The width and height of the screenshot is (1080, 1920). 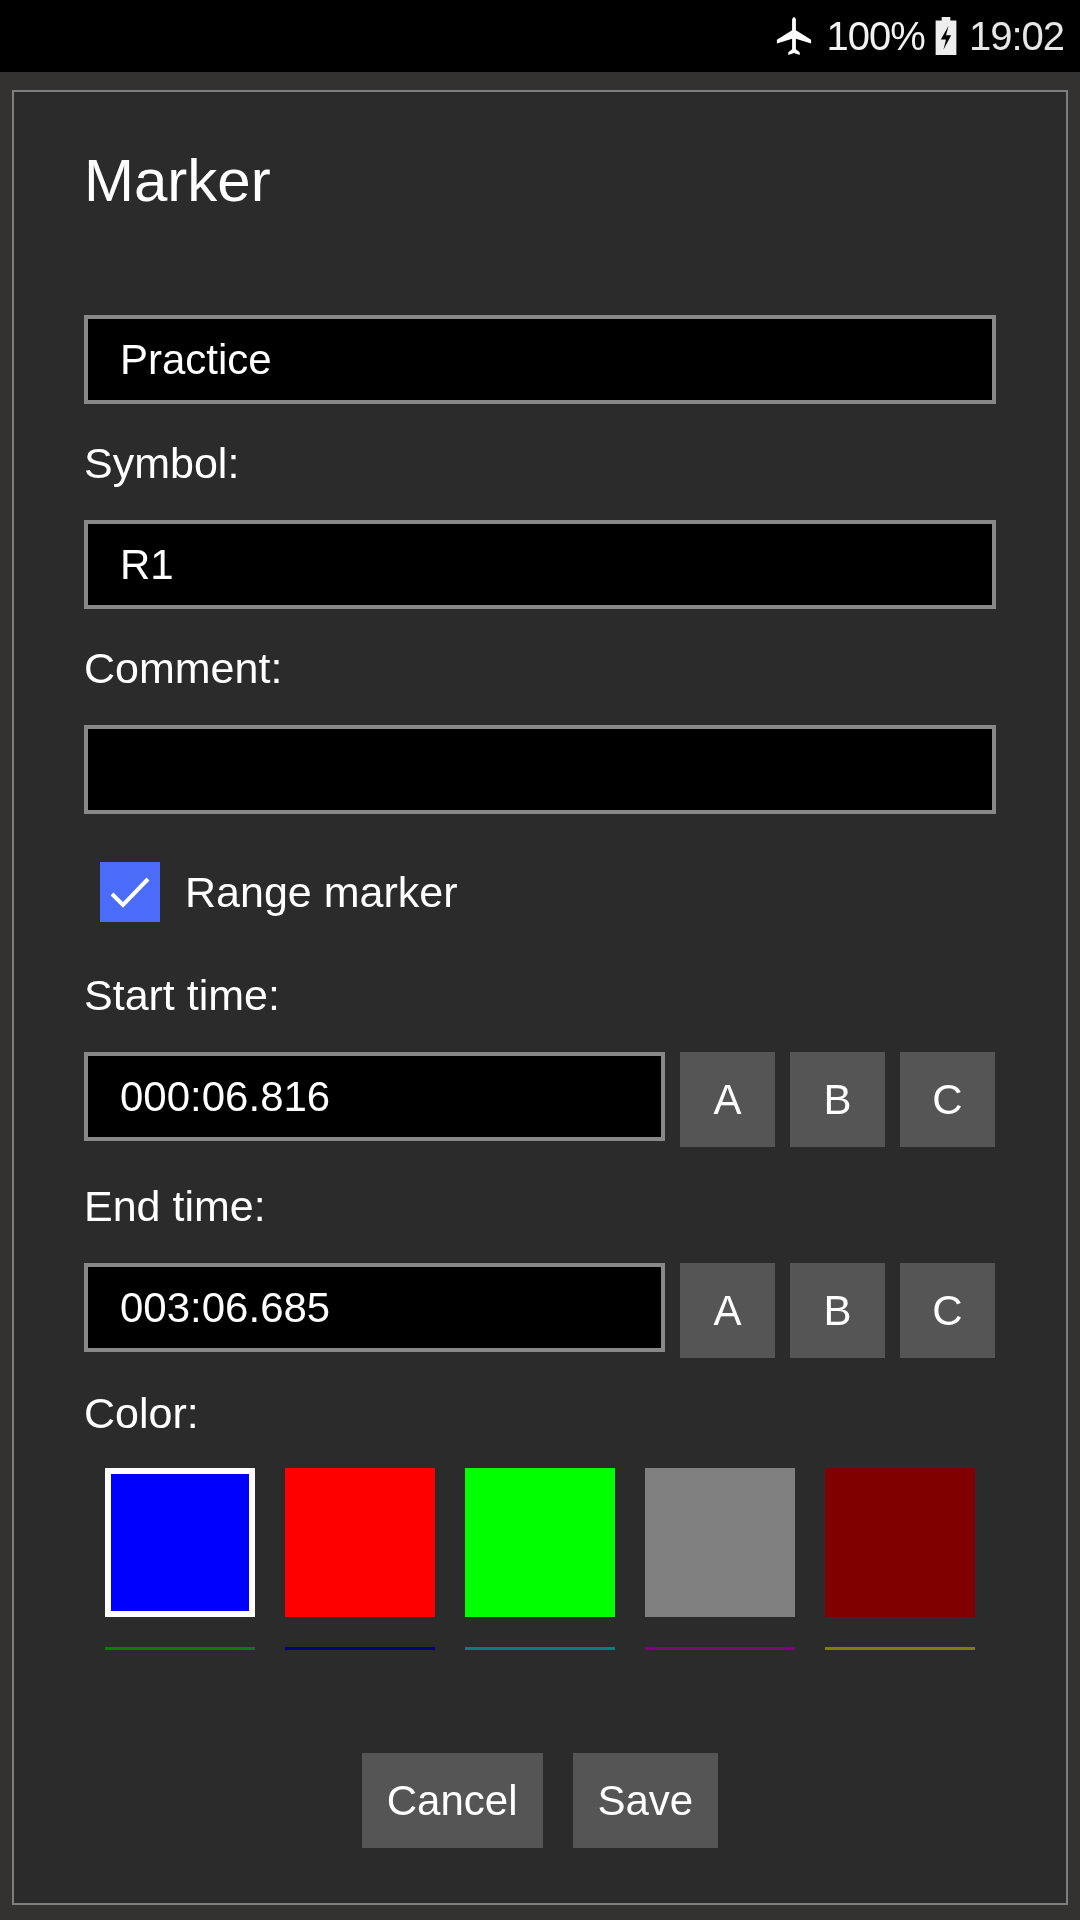 I want to click on checkmark-icon, so click(x=130, y=892).